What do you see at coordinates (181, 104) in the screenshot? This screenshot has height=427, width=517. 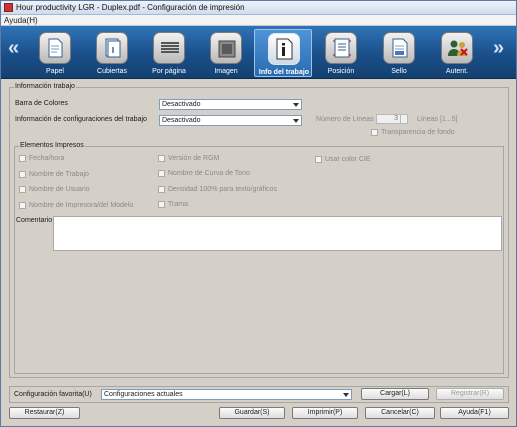 I see `color-bar-value: Desactivado` at bounding box center [181, 104].